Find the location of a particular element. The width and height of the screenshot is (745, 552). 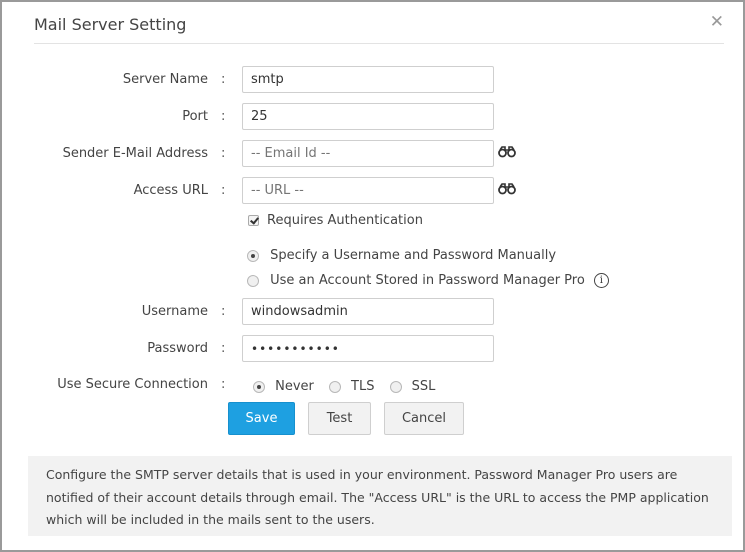

close-icon: ✕ is located at coordinates (717, 22).